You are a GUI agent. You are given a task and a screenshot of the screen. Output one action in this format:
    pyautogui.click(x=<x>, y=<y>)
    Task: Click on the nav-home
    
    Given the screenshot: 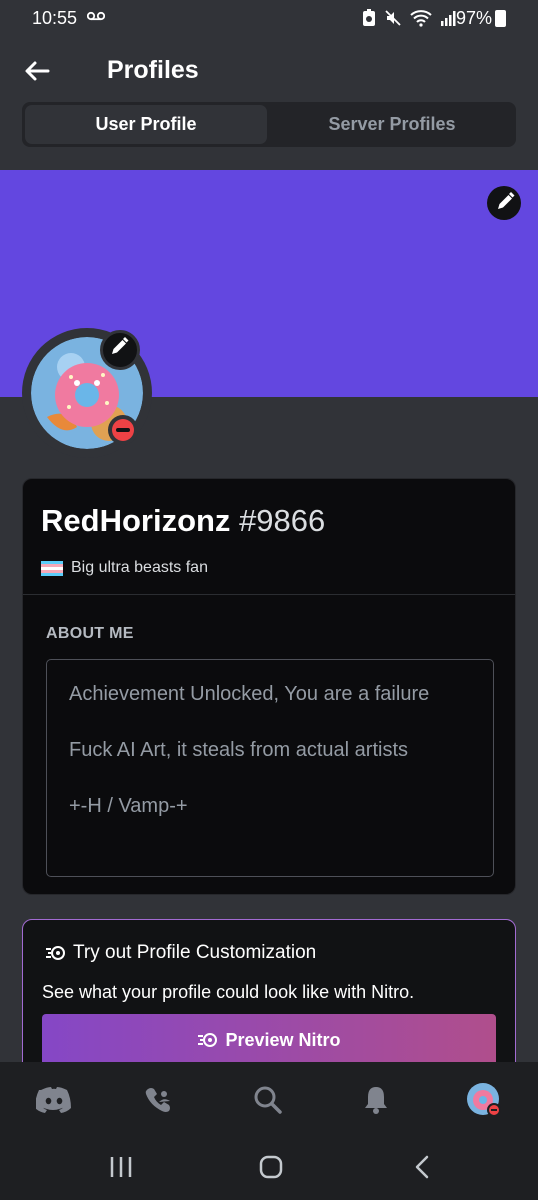 What is the action you would take?
    pyautogui.click(x=54, y=1100)
    